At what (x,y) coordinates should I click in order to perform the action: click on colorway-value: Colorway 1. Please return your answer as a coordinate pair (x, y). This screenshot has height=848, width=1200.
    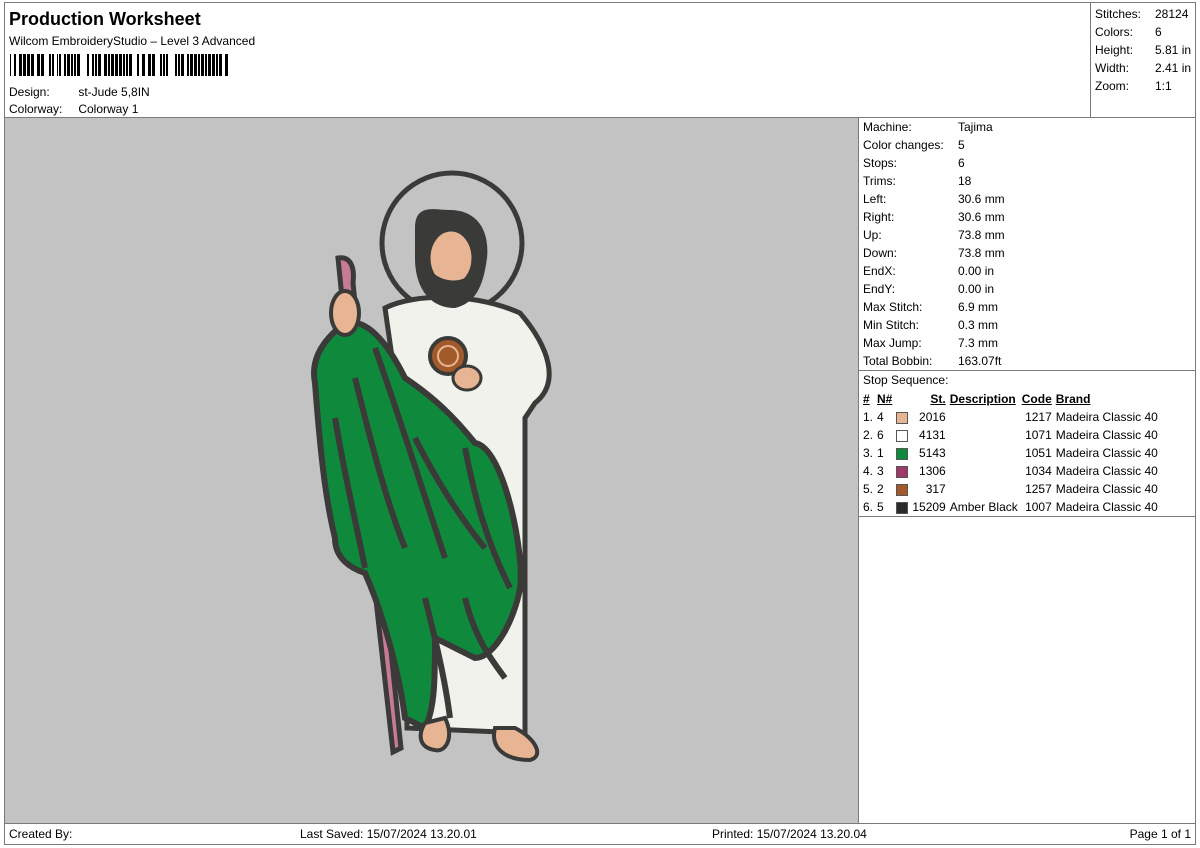
    Looking at the image, I should click on (108, 109).